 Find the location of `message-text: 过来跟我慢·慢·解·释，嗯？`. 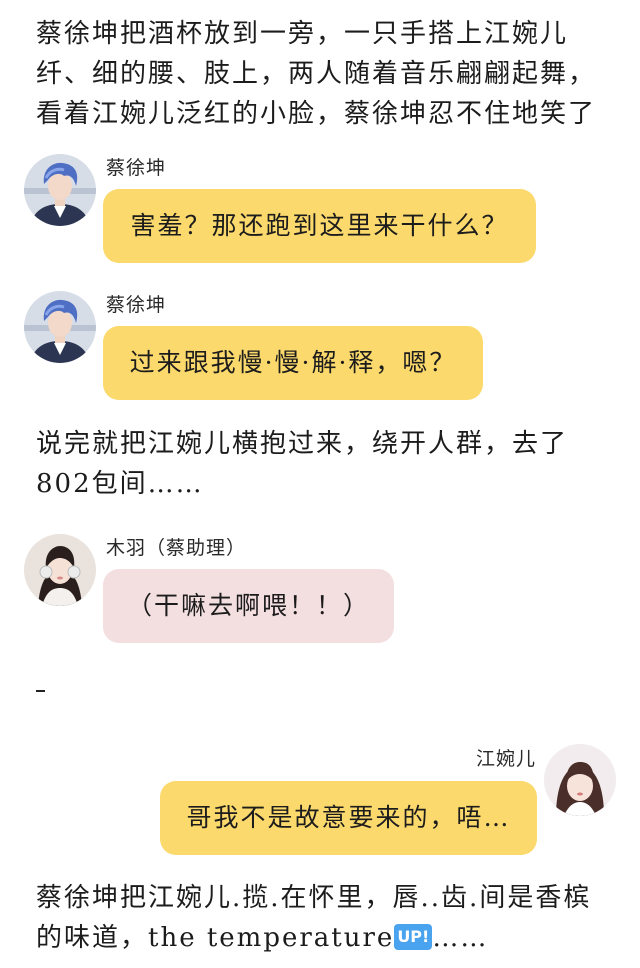

message-text: 过来跟我慢·慢·解·释，嗯？ is located at coordinates (293, 362).